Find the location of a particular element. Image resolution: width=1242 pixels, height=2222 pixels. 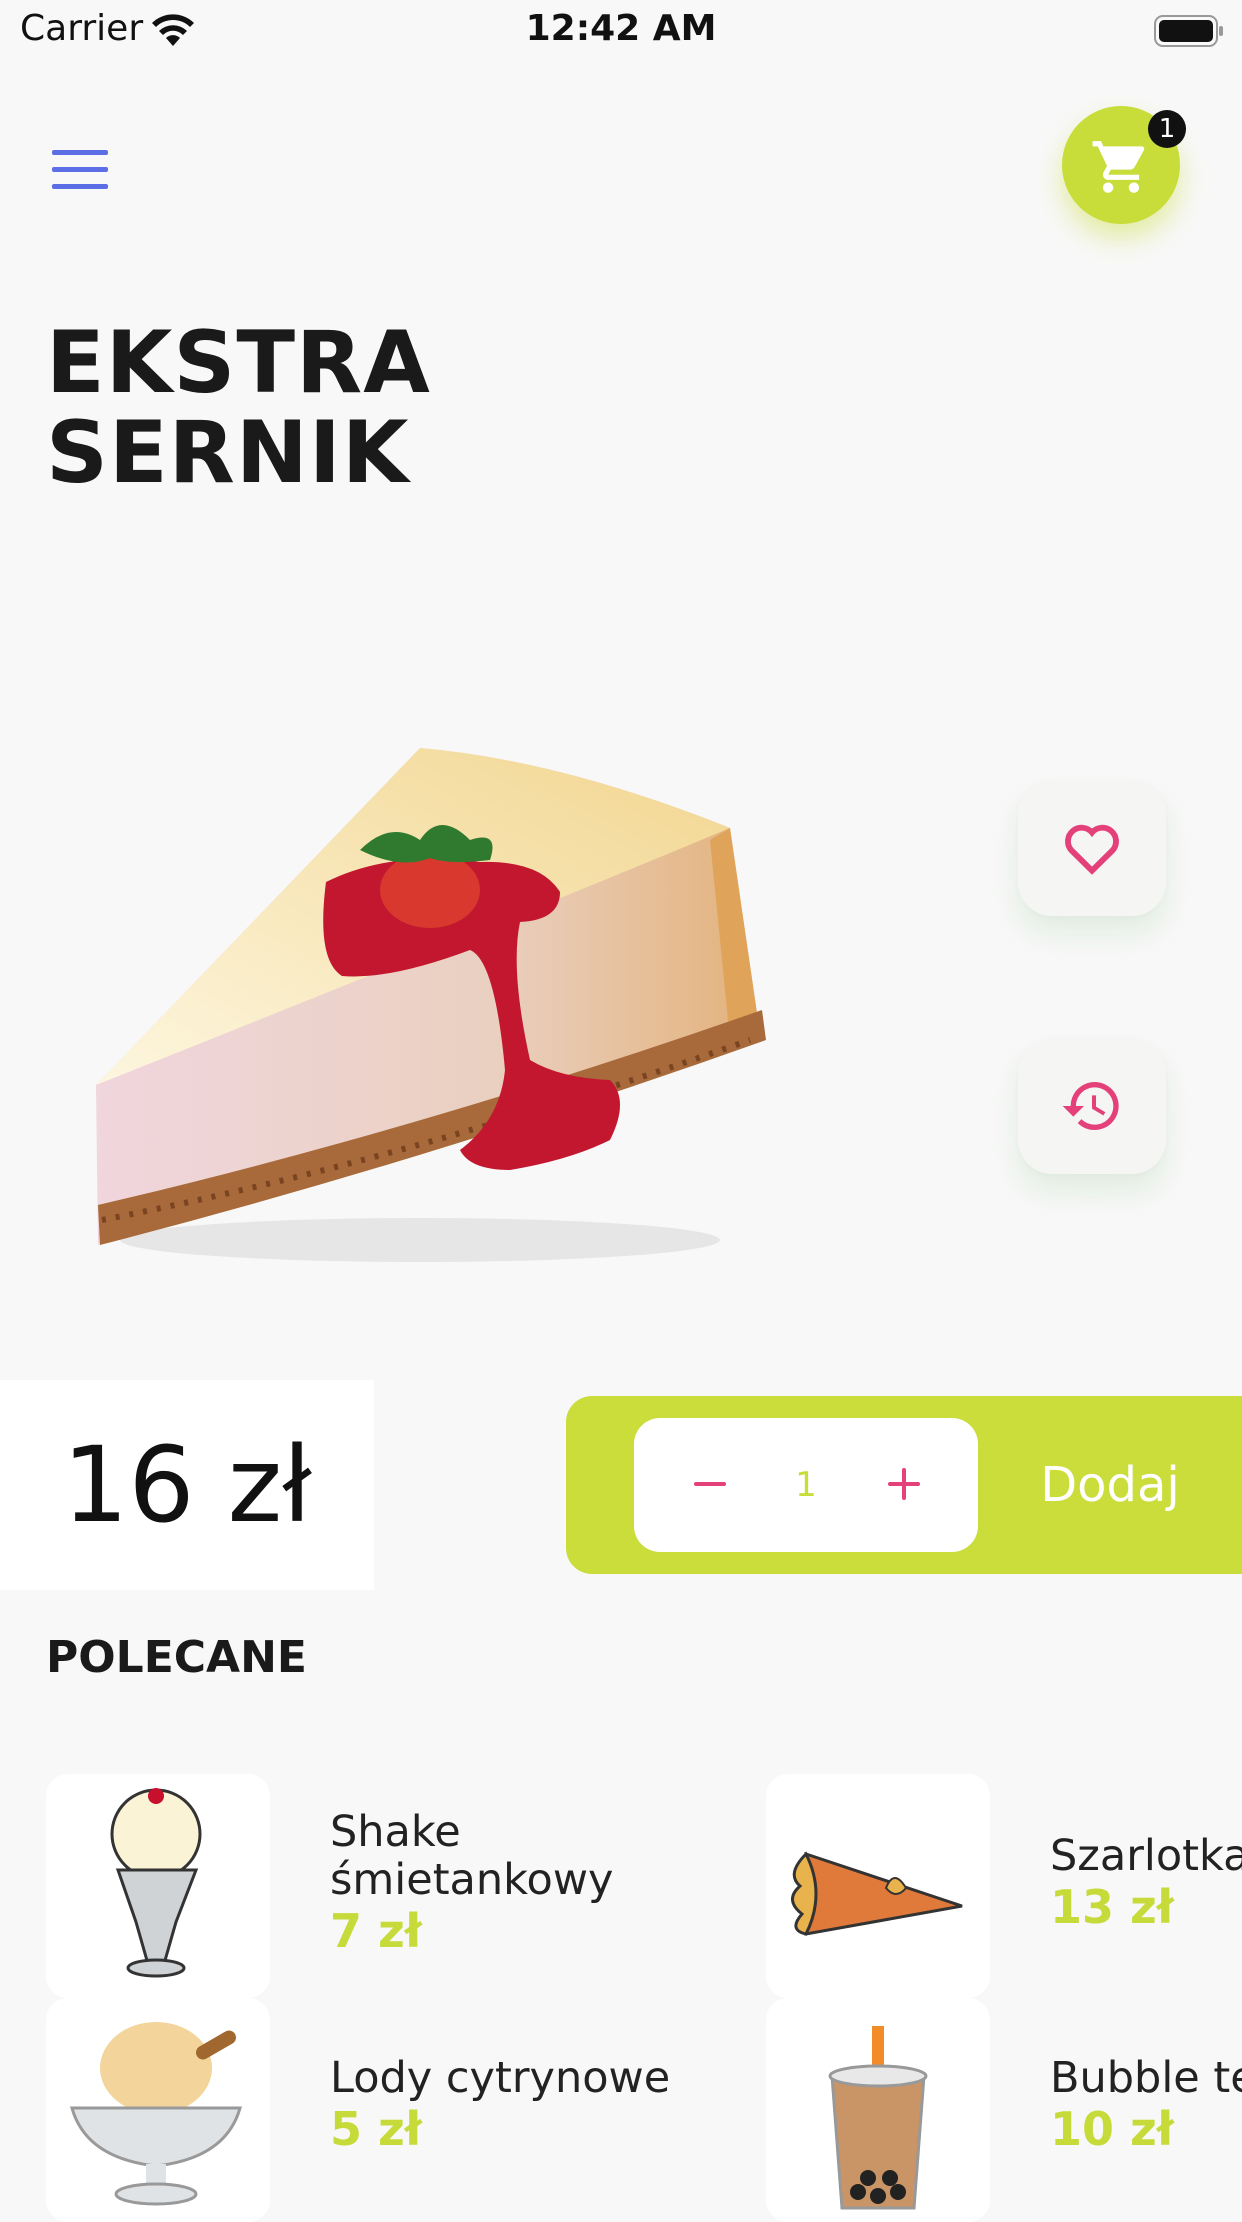

cart-count-badge: 1 is located at coordinates (1167, 129).